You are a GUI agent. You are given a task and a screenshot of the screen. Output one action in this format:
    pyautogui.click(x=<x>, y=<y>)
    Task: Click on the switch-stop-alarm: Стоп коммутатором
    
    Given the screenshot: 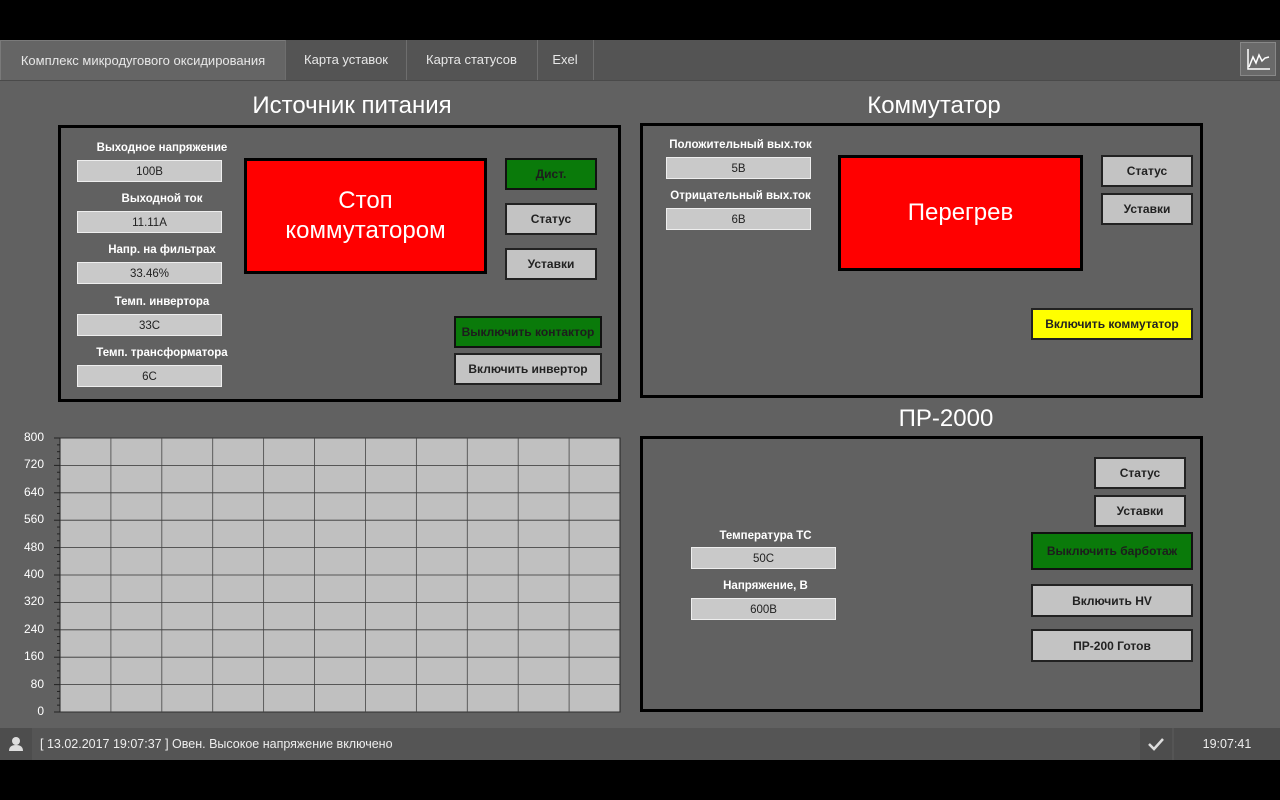 What is the action you would take?
    pyautogui.click(x=365, y=216)
    